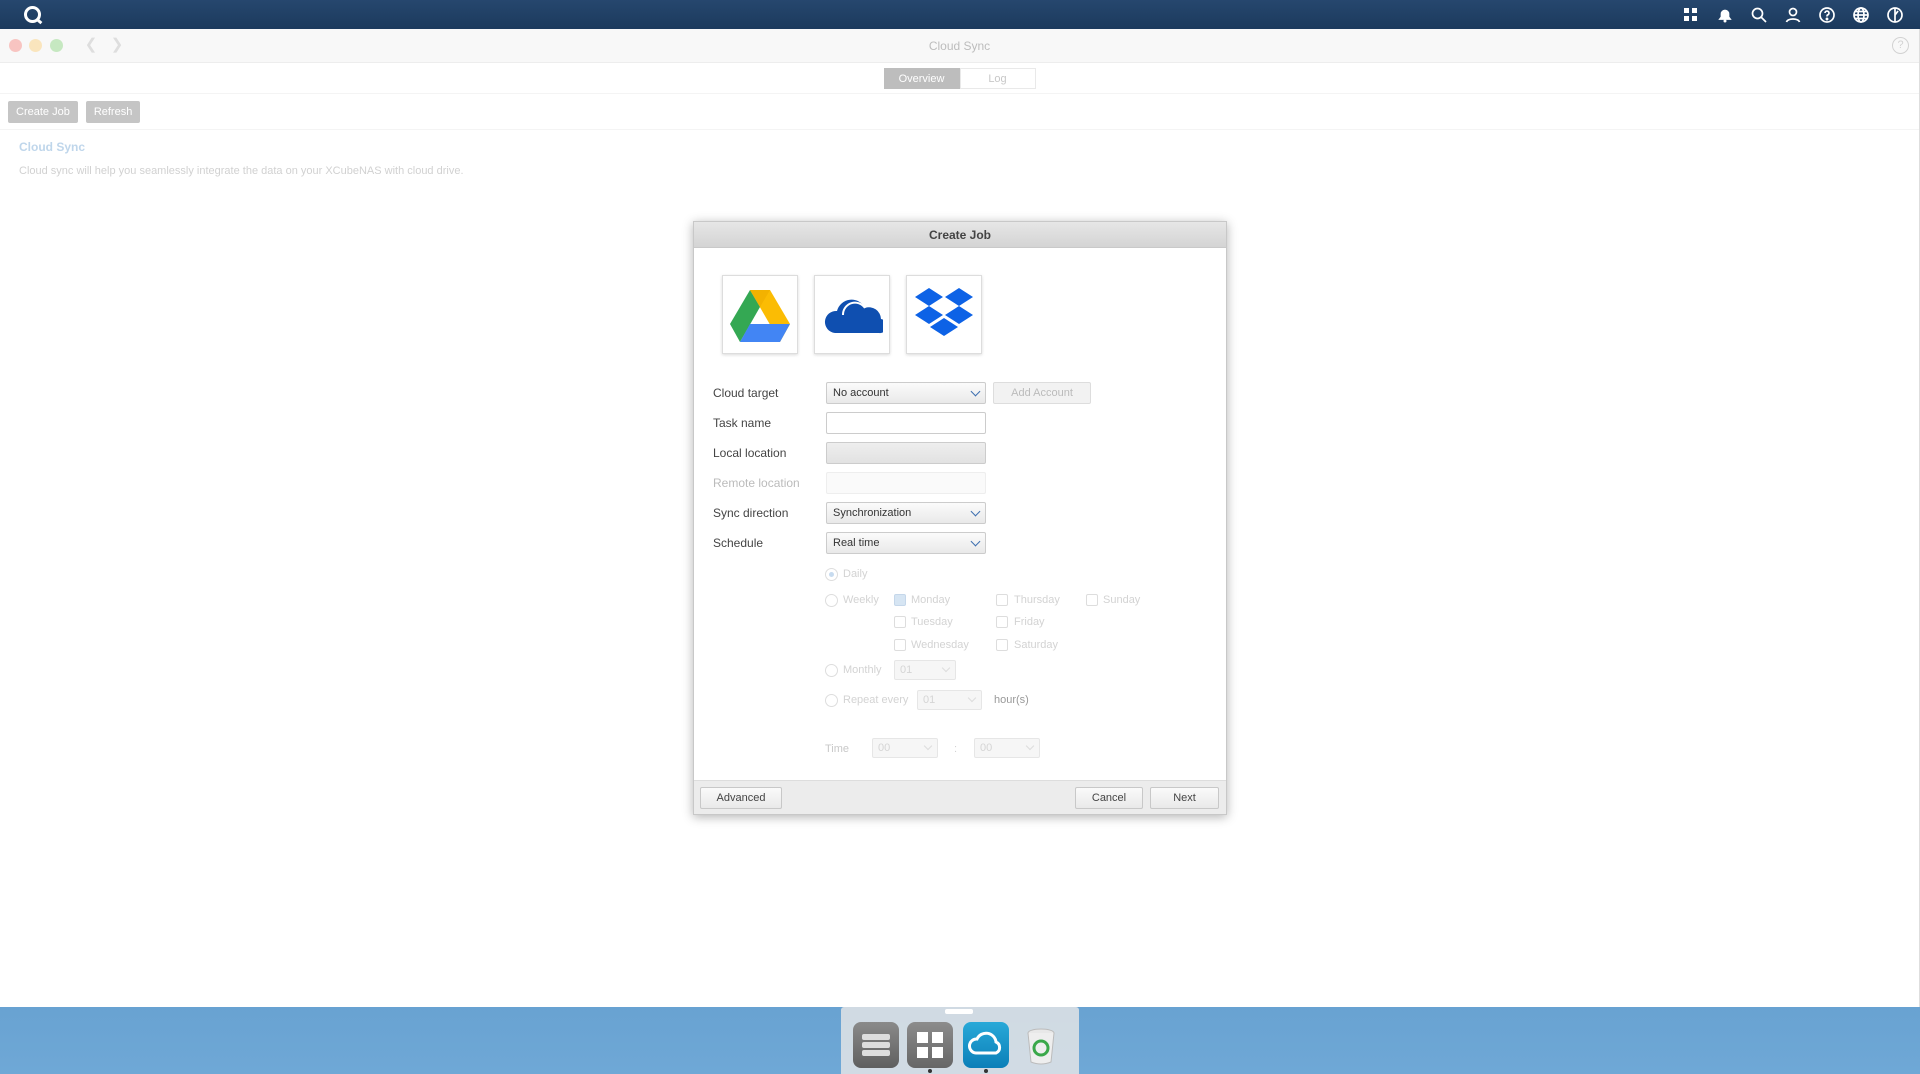 The width and height of the screenshot is (1920, 1074). What do you see at coordinates (1184, 798) in the screenshot?
I see `next-button: Next` at bounding box center [1184, 798].